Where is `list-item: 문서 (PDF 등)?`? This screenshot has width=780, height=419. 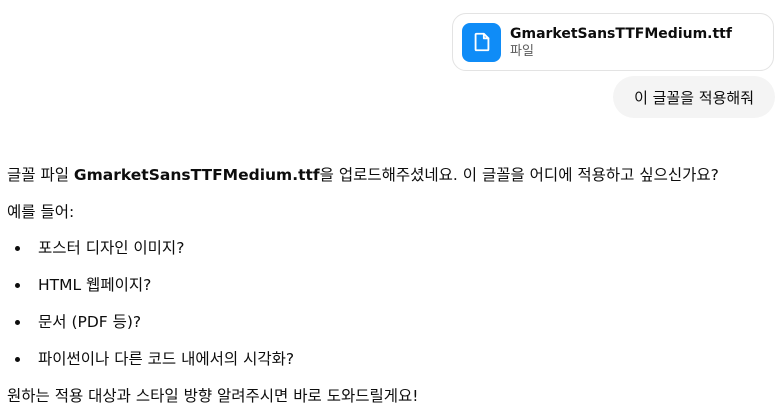
list-item: 문서 (PDF 등)? is located at coordinates (392, 322).